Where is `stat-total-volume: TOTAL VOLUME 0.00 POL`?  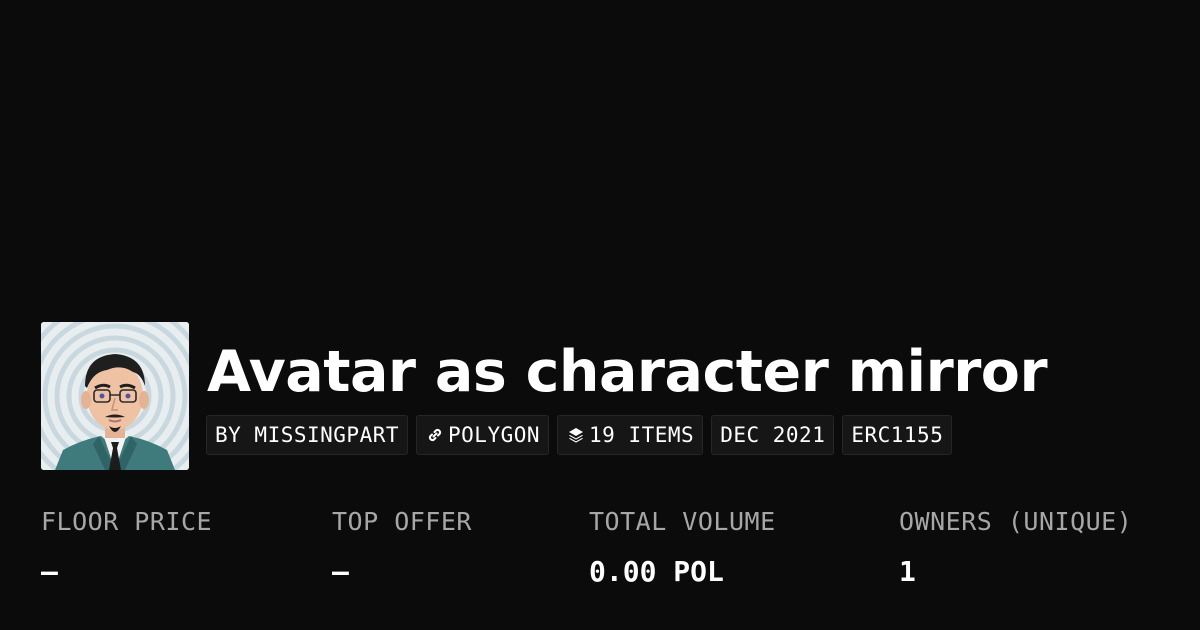
stat-total-volume: TOTAL VOLUME 0.00 POL is located at coordinates (682, 547).